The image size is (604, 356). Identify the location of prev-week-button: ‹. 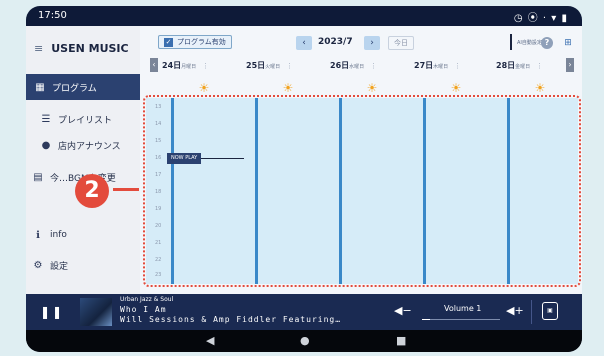
(154, 65).